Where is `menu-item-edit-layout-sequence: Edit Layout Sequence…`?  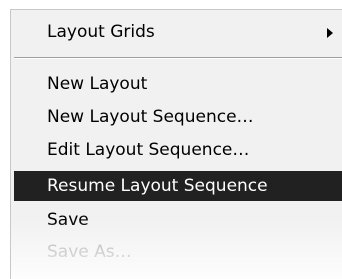
menu-item-edit-layout-sequence: Edit Layout Sequence… is located at coordinates (178, 150).